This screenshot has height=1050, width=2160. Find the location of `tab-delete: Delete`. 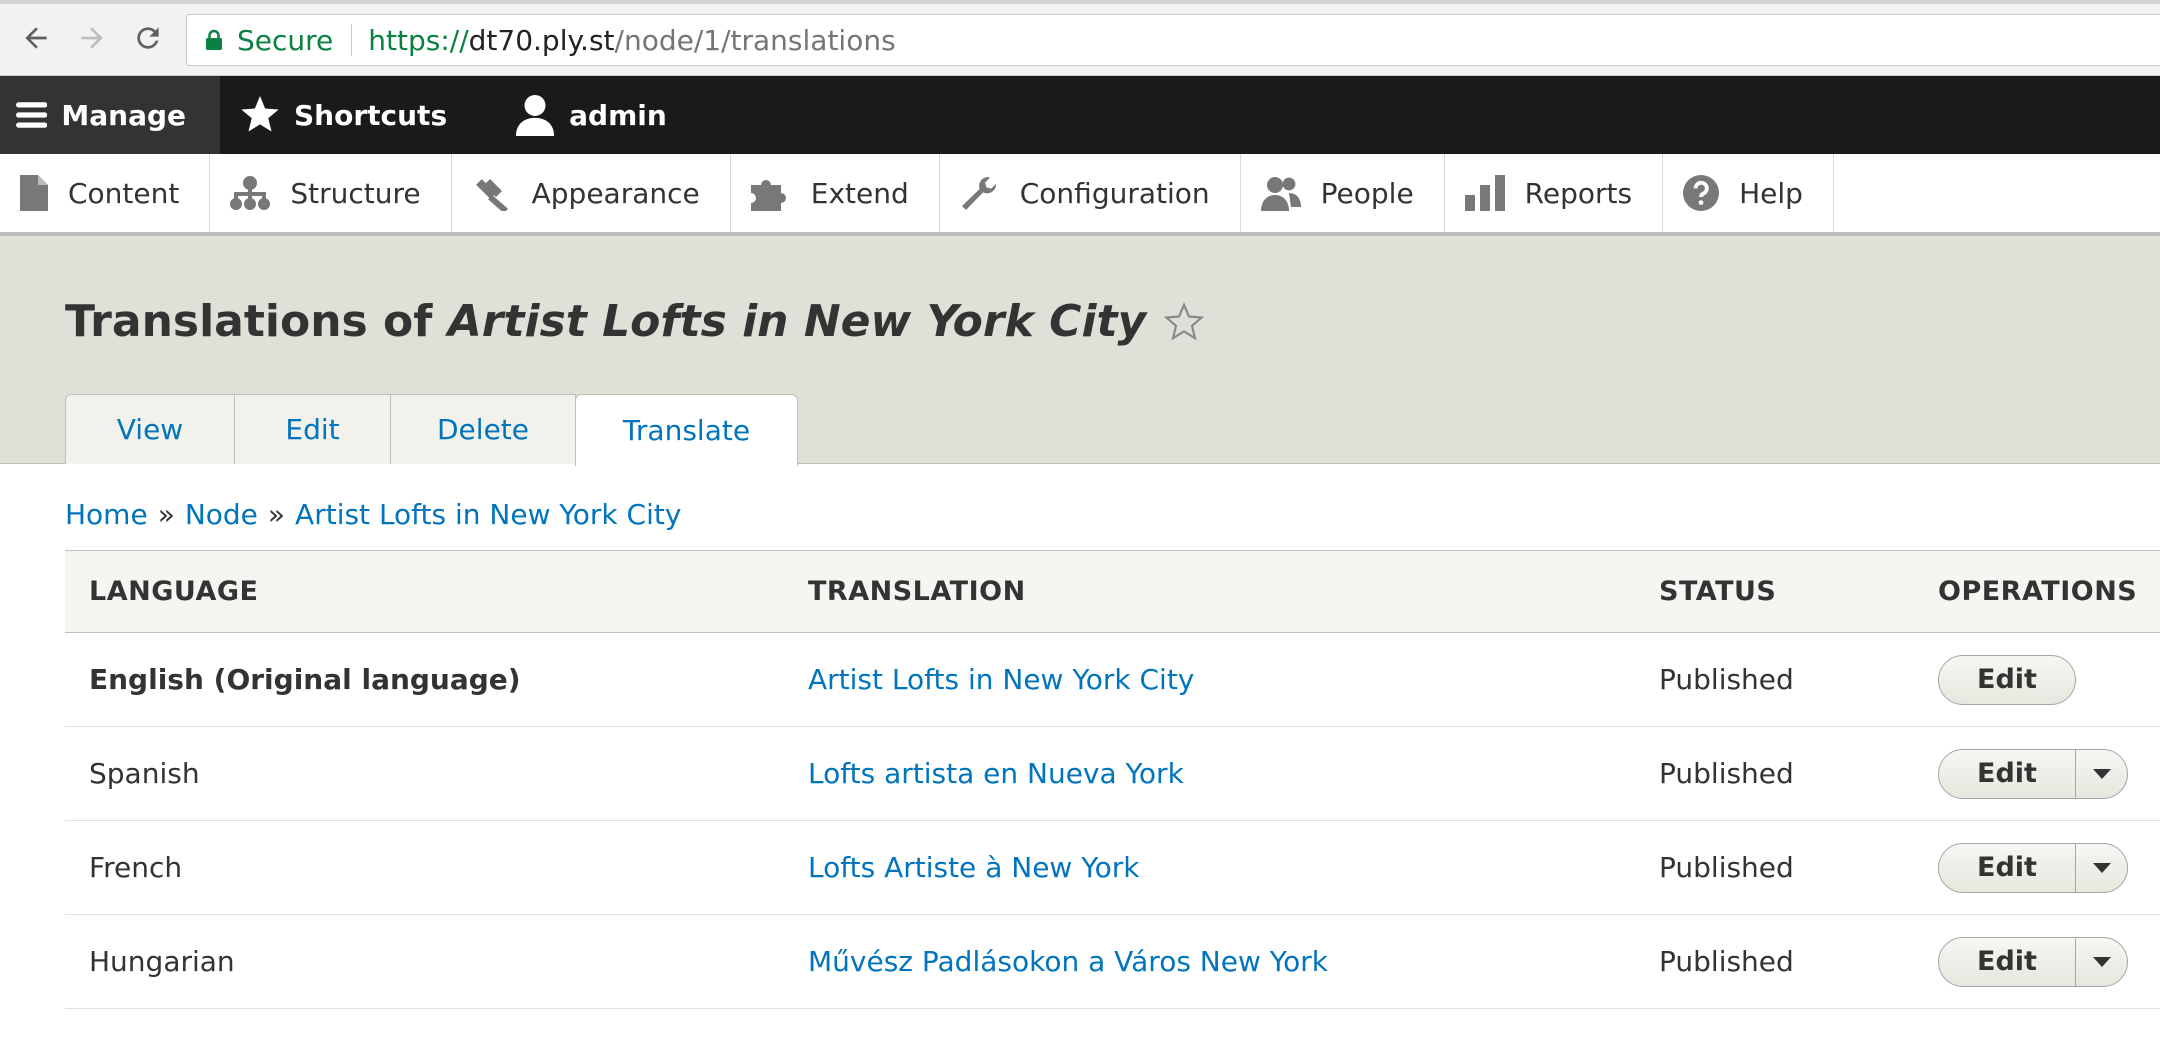

tab-delete: Delete is located at coordinates (483, 429).